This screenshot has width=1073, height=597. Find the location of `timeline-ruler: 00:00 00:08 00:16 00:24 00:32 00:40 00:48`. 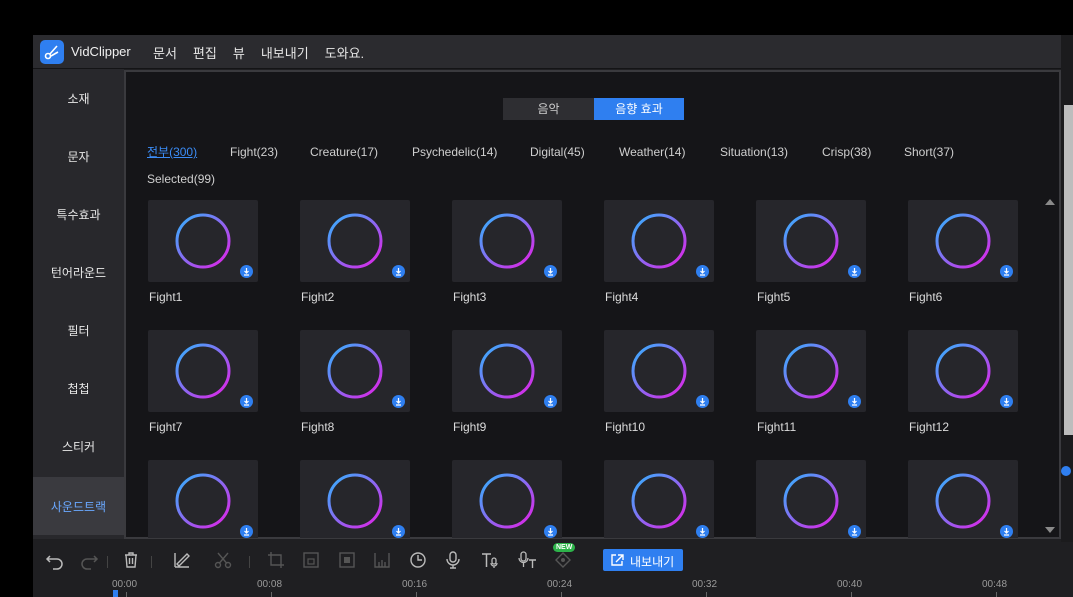

timeline-ruler: 00:00 00:08 00:16 00:24 00:32 00:40 00:48 is located at coordinates (553, 587).